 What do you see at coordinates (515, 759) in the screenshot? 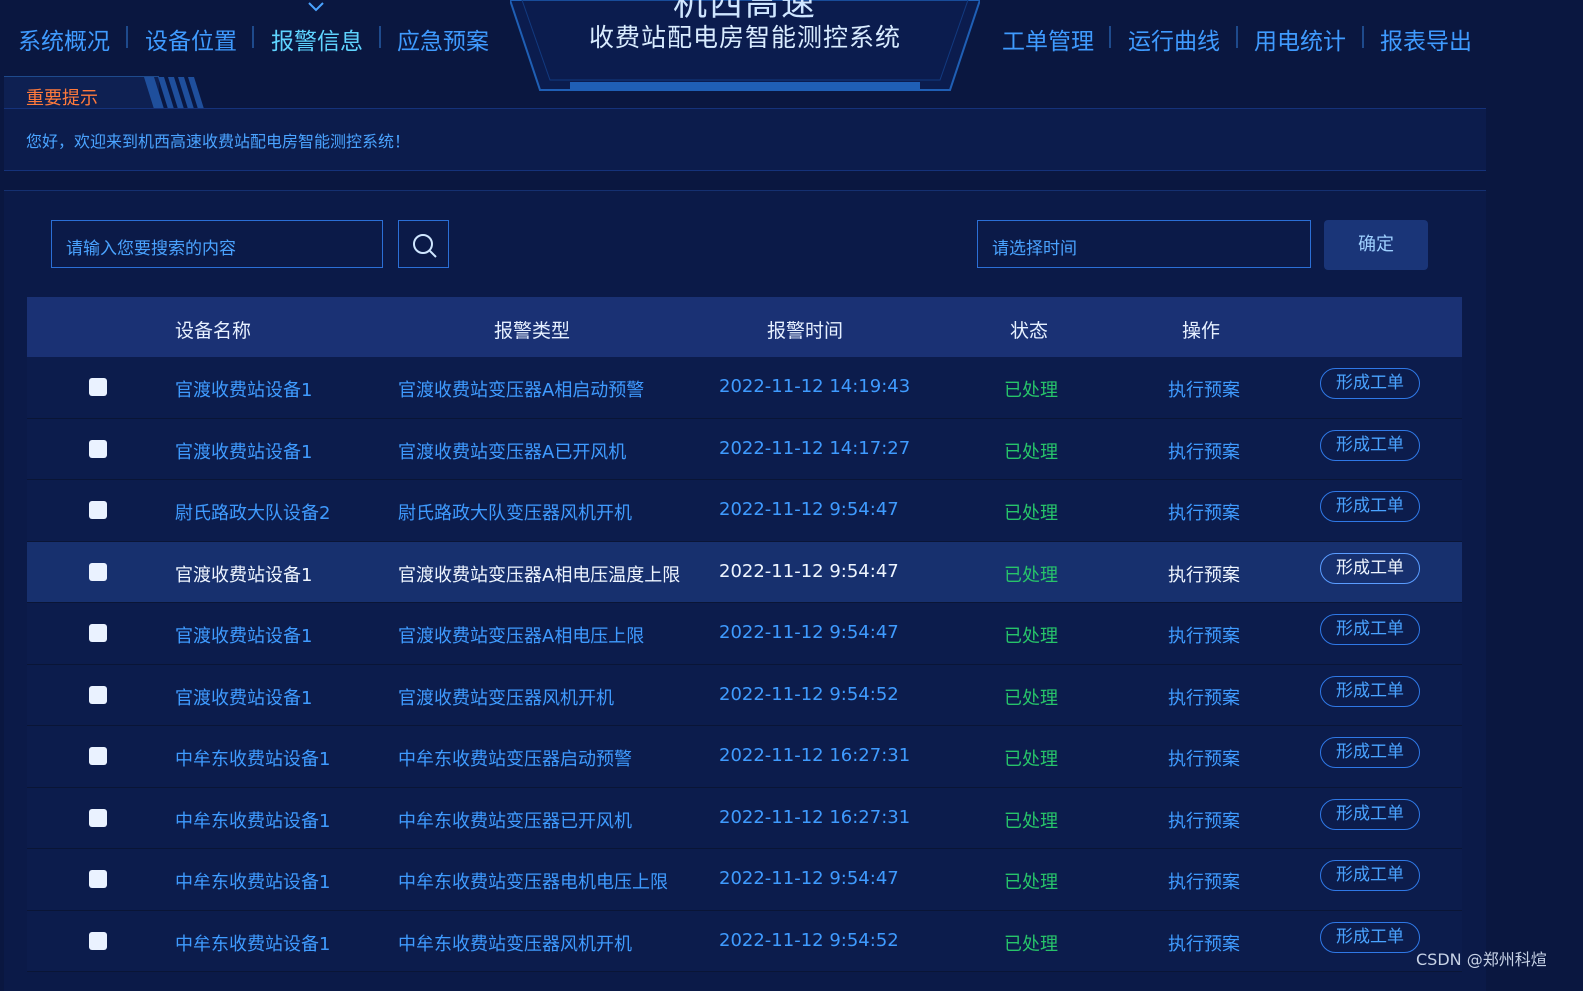
I see `cell-alarm-type: 中牟东收费站变压器启动预警` at bounding box center [515, 759].